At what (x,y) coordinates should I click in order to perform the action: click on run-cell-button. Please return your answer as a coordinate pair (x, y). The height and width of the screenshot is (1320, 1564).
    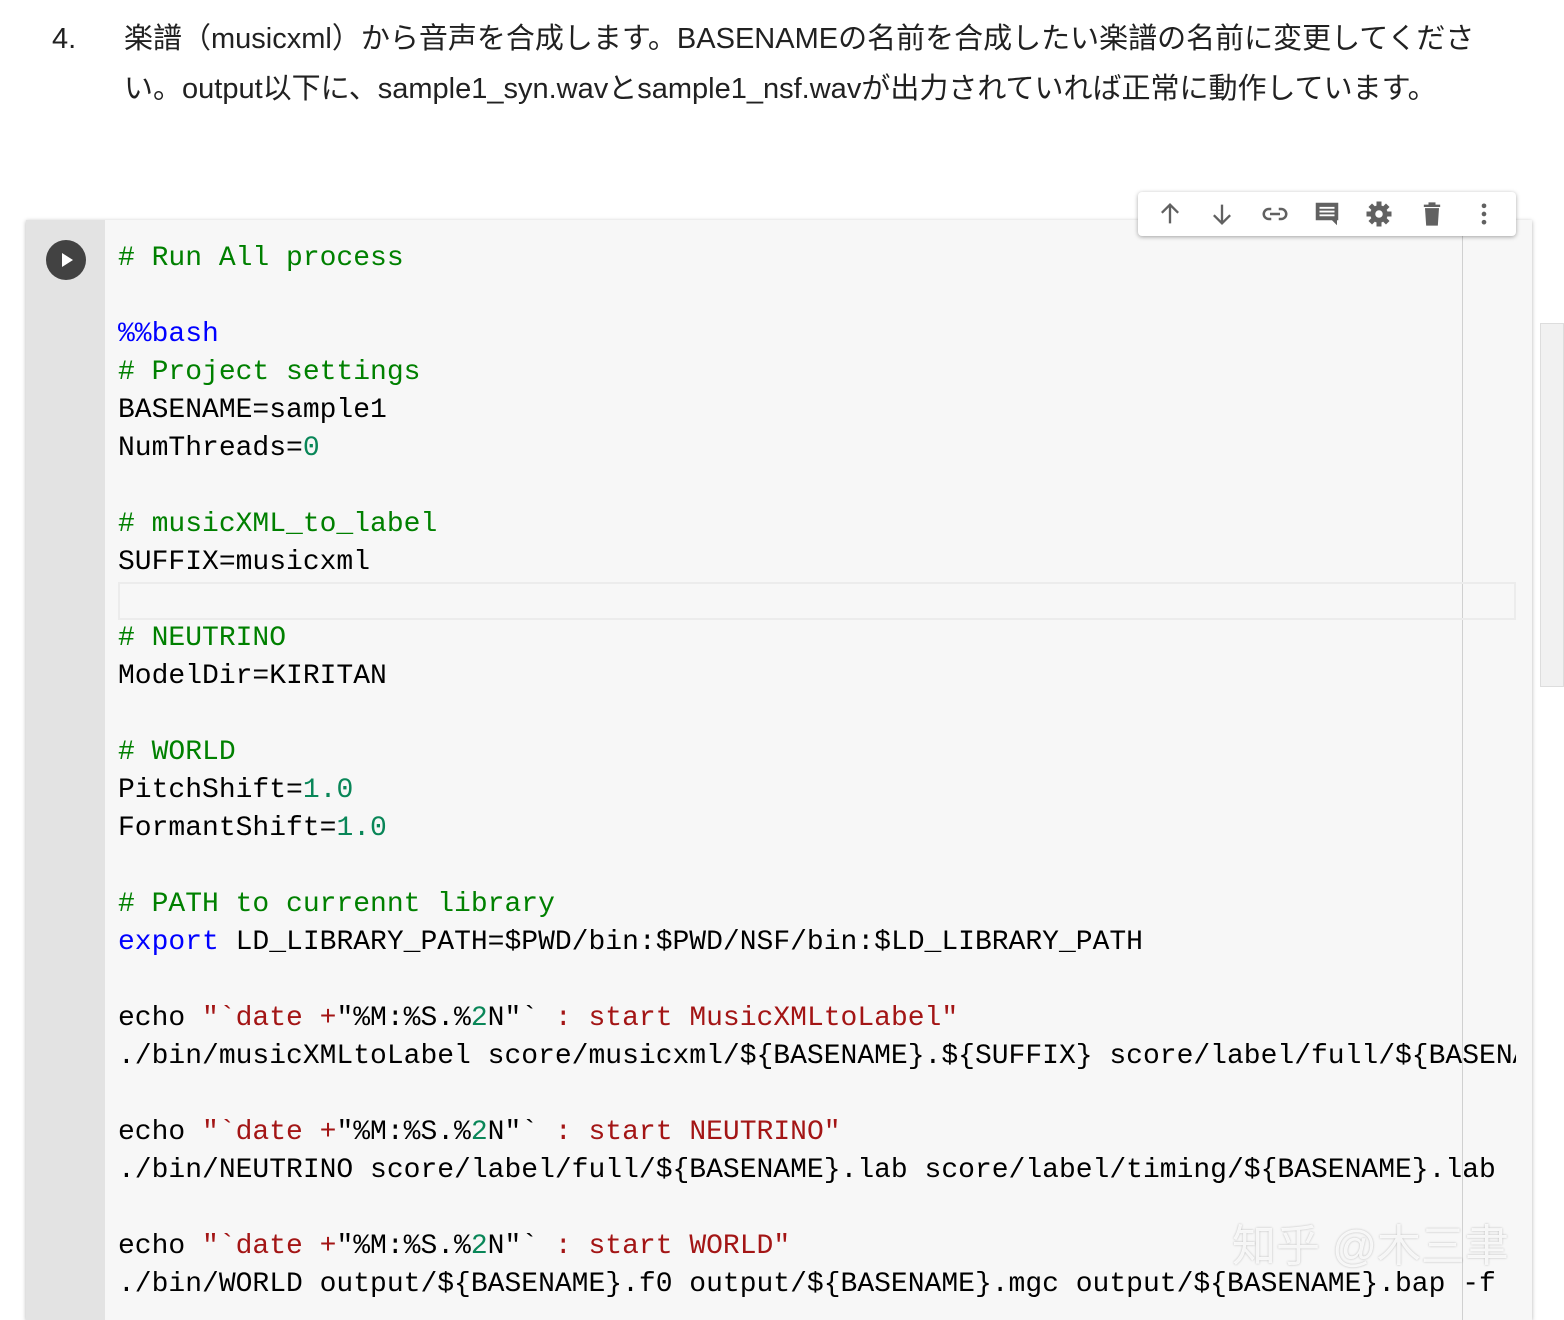
    Looking at the image, I should click on (66, 260).